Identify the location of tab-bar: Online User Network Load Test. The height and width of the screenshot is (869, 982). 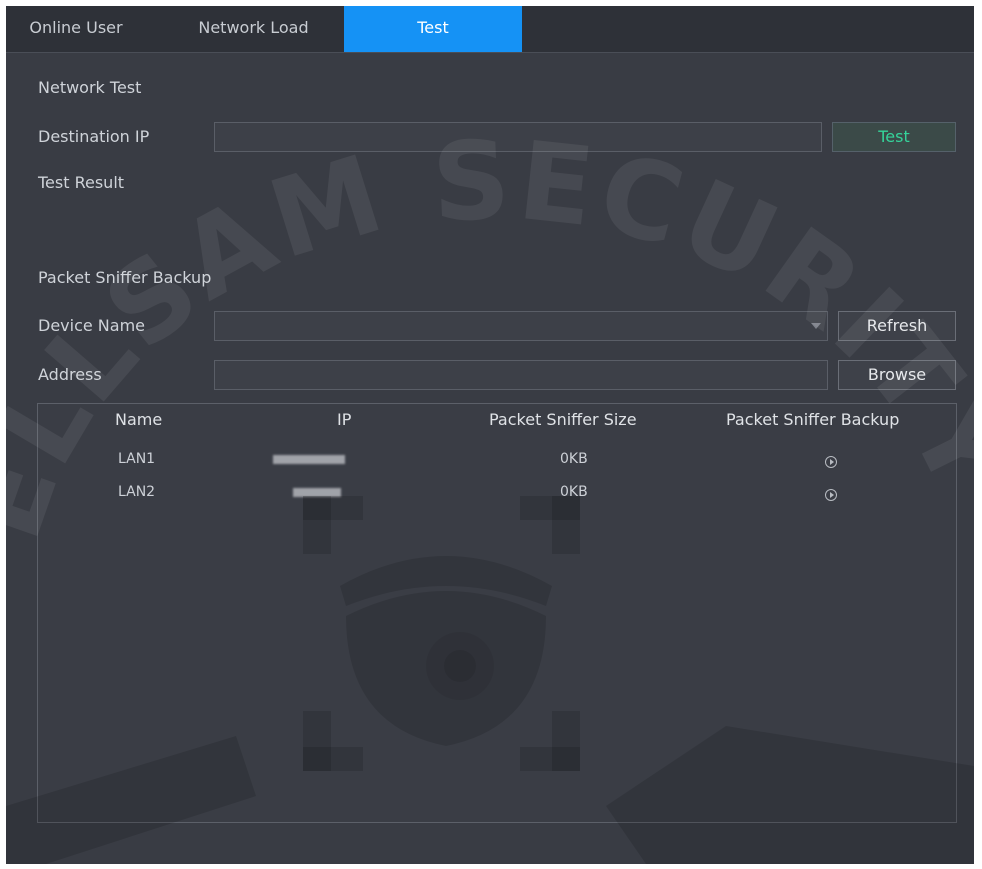
(490, 29).